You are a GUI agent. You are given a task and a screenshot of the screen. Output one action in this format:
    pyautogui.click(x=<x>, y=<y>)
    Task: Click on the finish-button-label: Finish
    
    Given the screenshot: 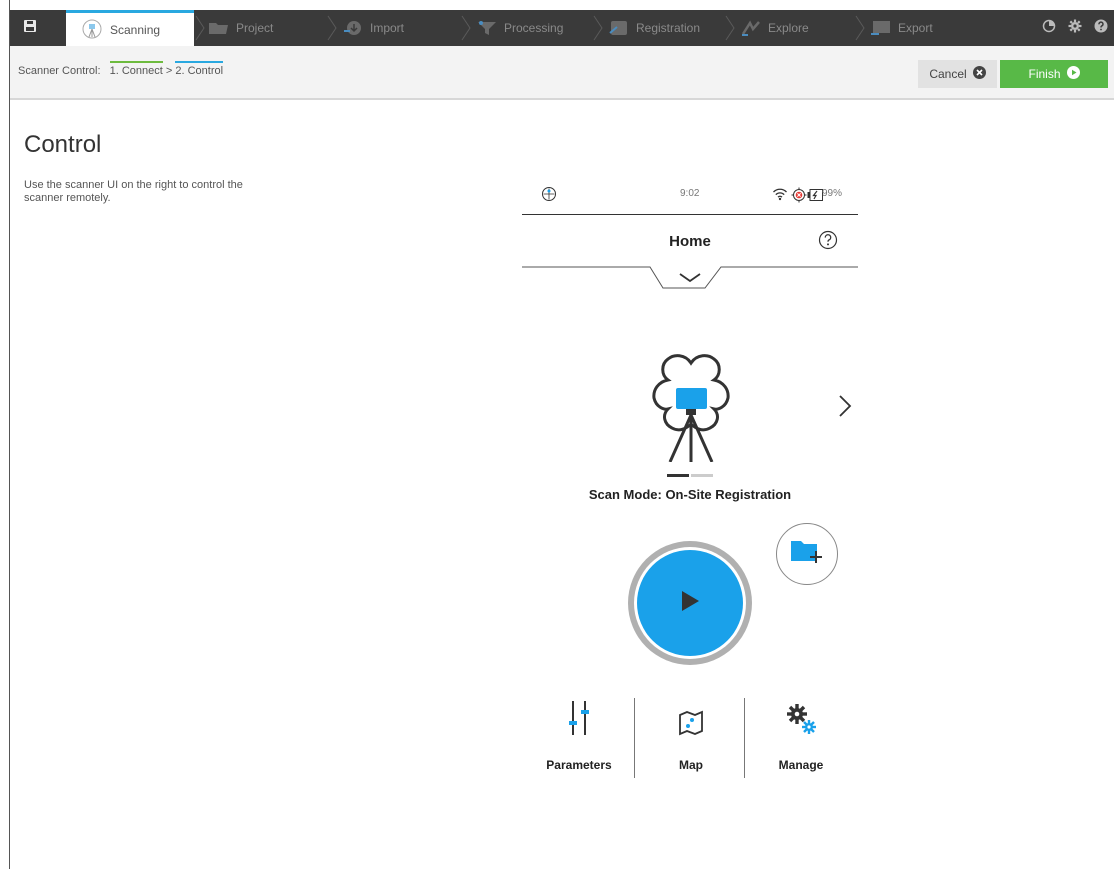 What is the action you would take?
    pyautogui.click(x=1044, y=74)
    